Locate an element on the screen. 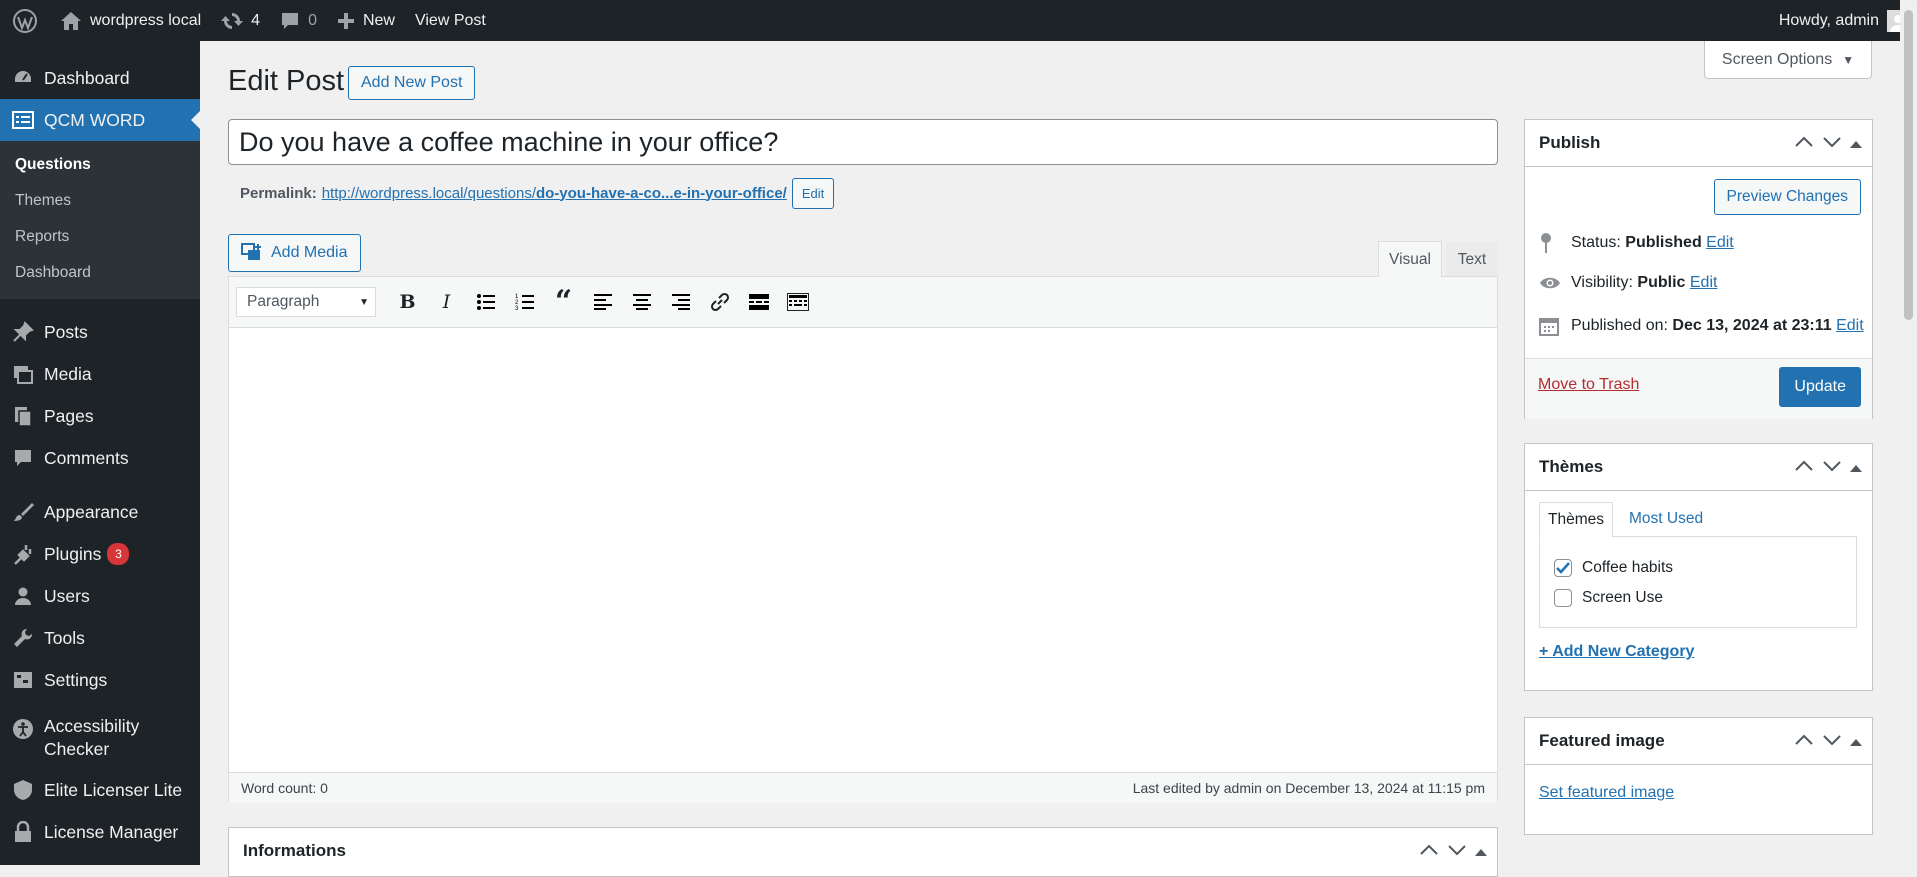 Image resolution: width=1917 pixels, height=877 pixels. blockquote-icon: “ is located at coordinates (563, 302).